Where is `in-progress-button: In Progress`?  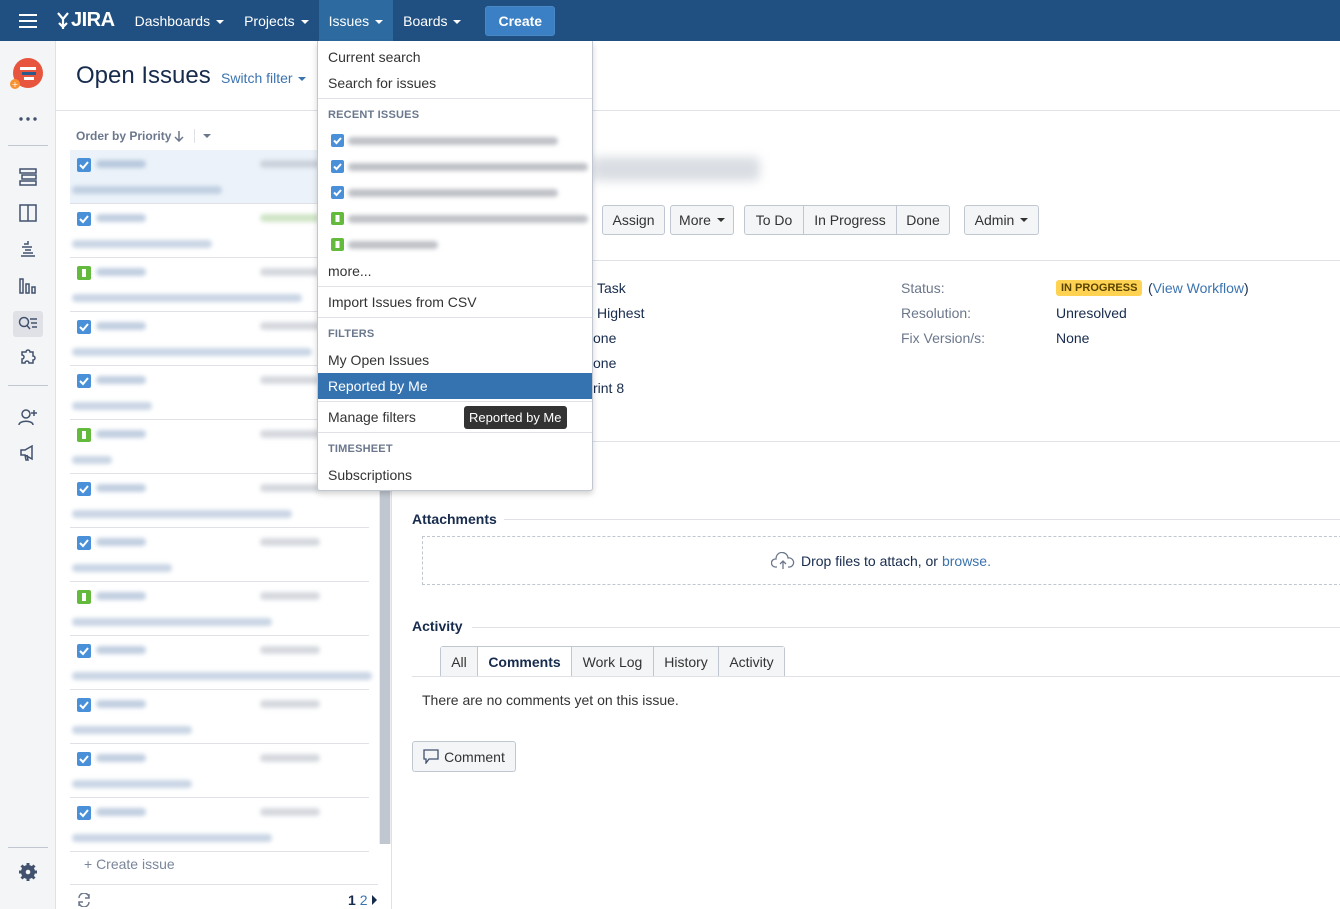 in-progress-button: In Progress is located at coordinates (850, 220).